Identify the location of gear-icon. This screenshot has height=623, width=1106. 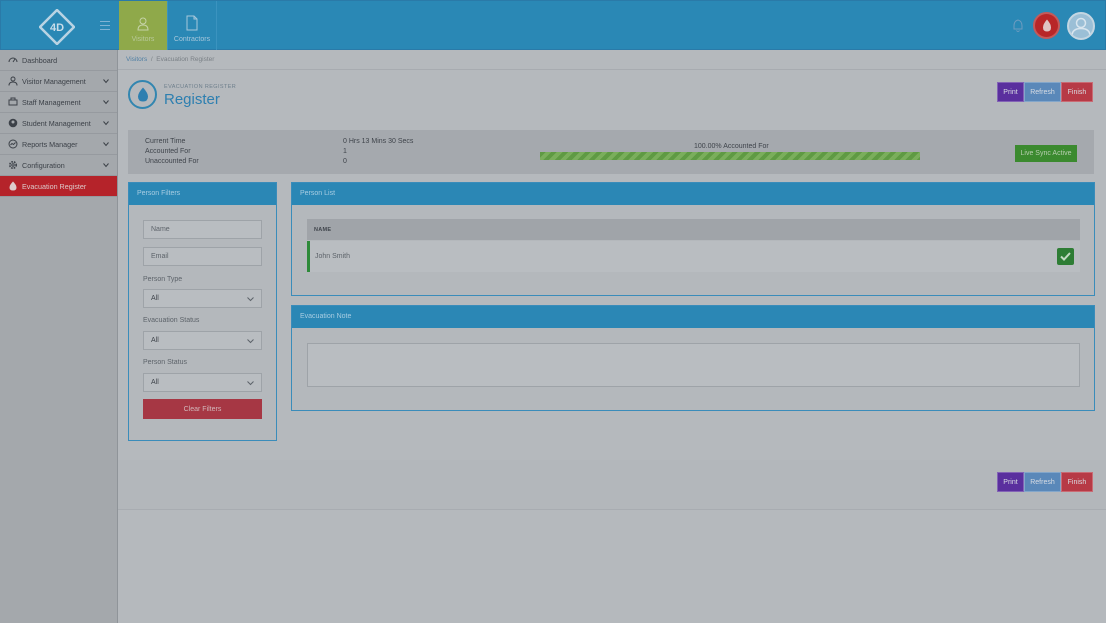
(13, 165).